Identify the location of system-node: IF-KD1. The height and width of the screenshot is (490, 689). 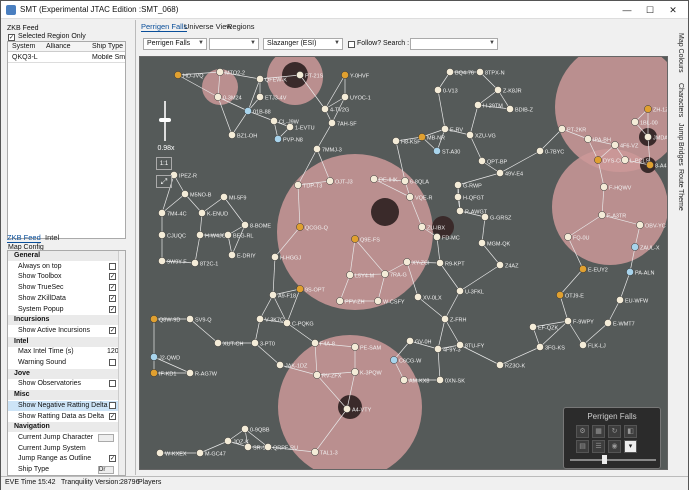
(163, 373).